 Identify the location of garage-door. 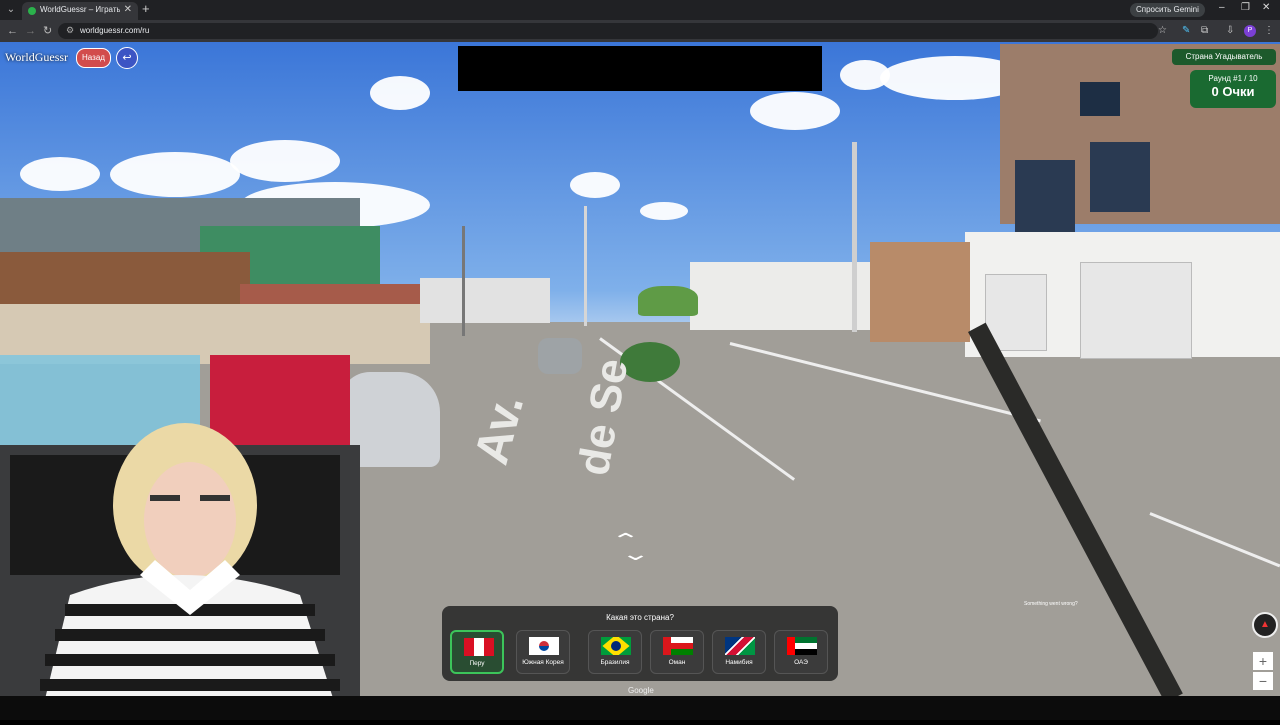
(1136, 310).